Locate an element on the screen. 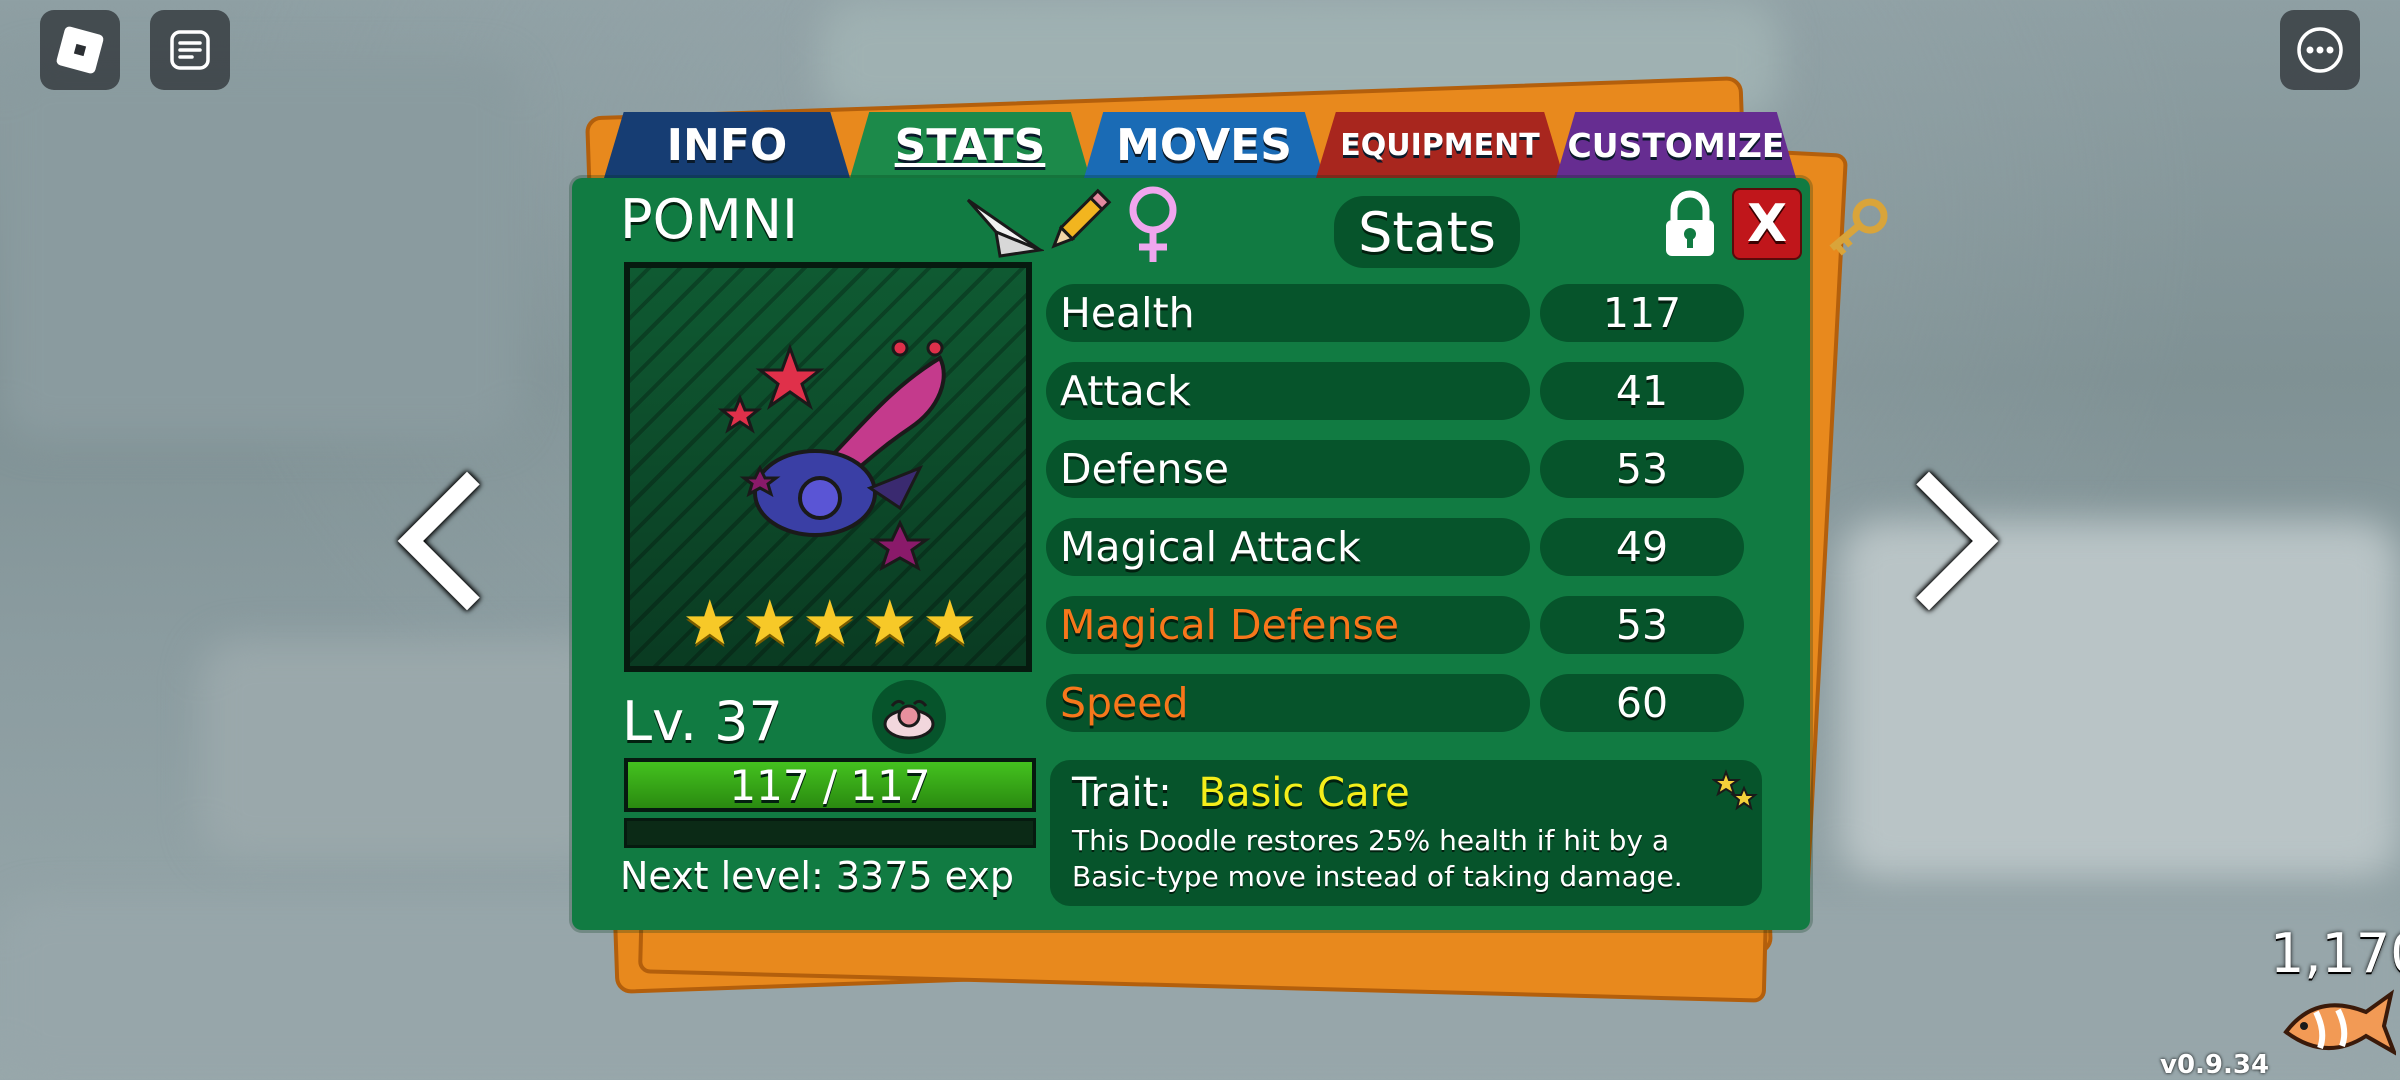  tab-info: INFO is located at coordinates (727, 145).